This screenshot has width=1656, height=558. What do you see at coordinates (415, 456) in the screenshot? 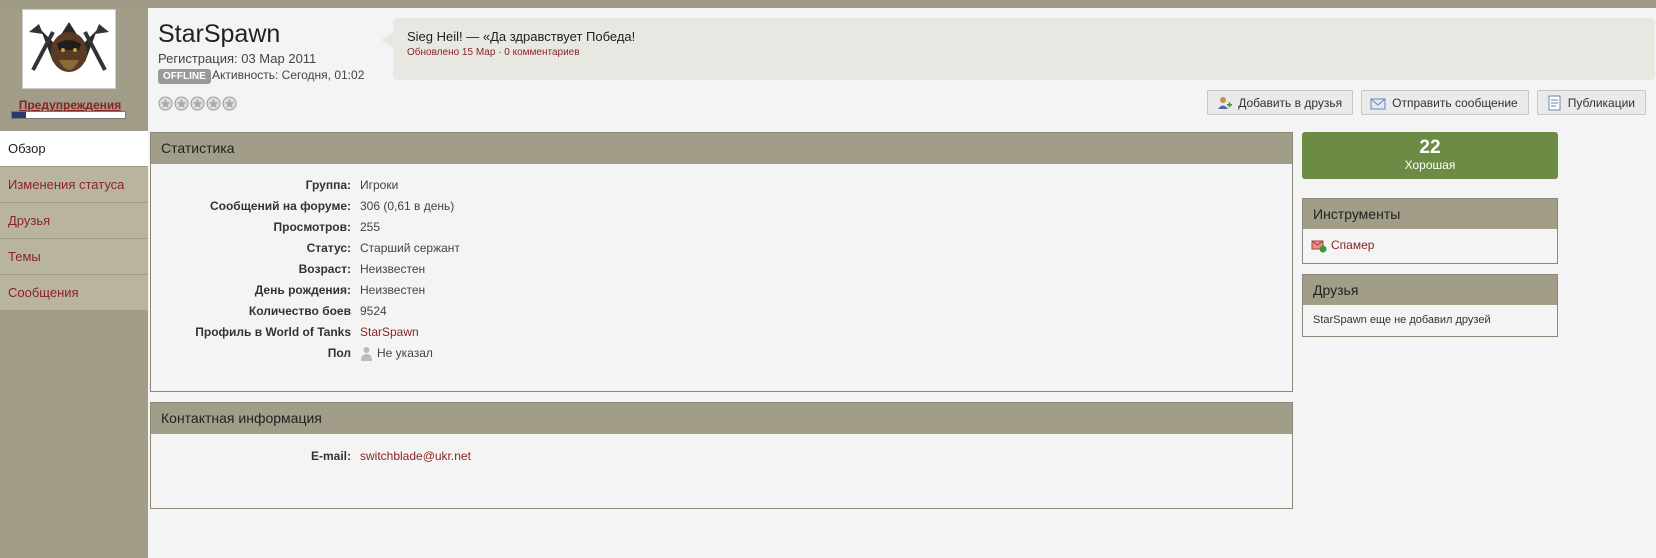
I see `email-link: switchblade@ukr.net` at bounding box center [415, 456].